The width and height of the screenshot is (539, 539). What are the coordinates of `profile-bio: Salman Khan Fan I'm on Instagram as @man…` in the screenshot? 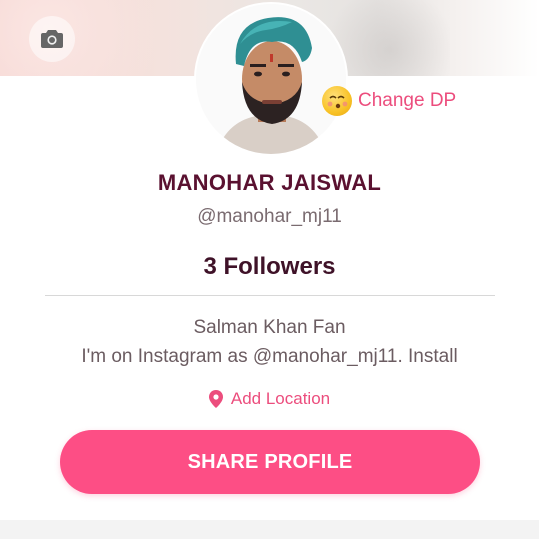 It's located at (269, 342).